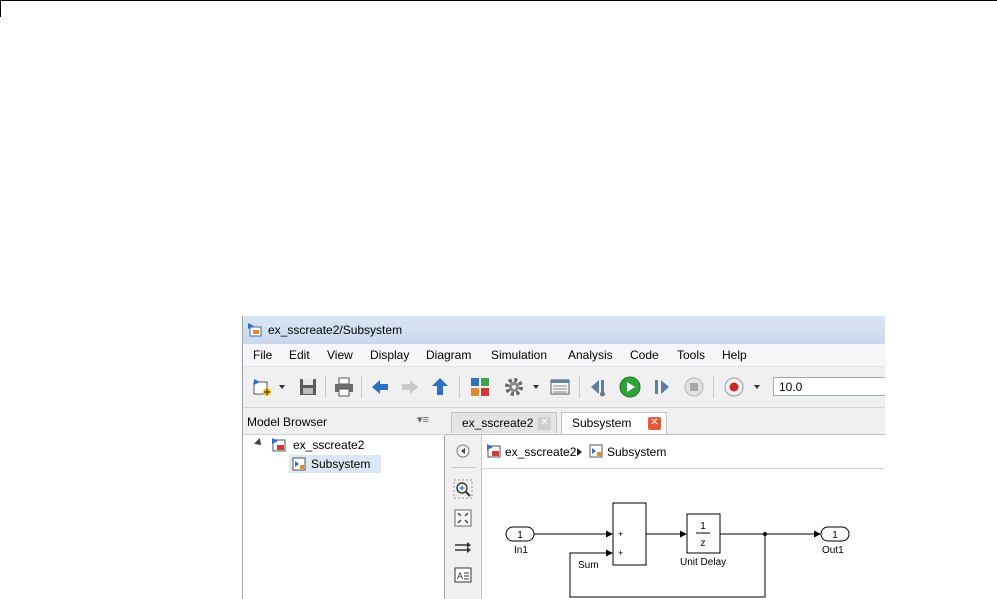 The image size is (997, 599). I want to click on diagram-canvas: 1 In1 + + Sum 1 z Unit Delay 1 Out1, so click(683, 534).